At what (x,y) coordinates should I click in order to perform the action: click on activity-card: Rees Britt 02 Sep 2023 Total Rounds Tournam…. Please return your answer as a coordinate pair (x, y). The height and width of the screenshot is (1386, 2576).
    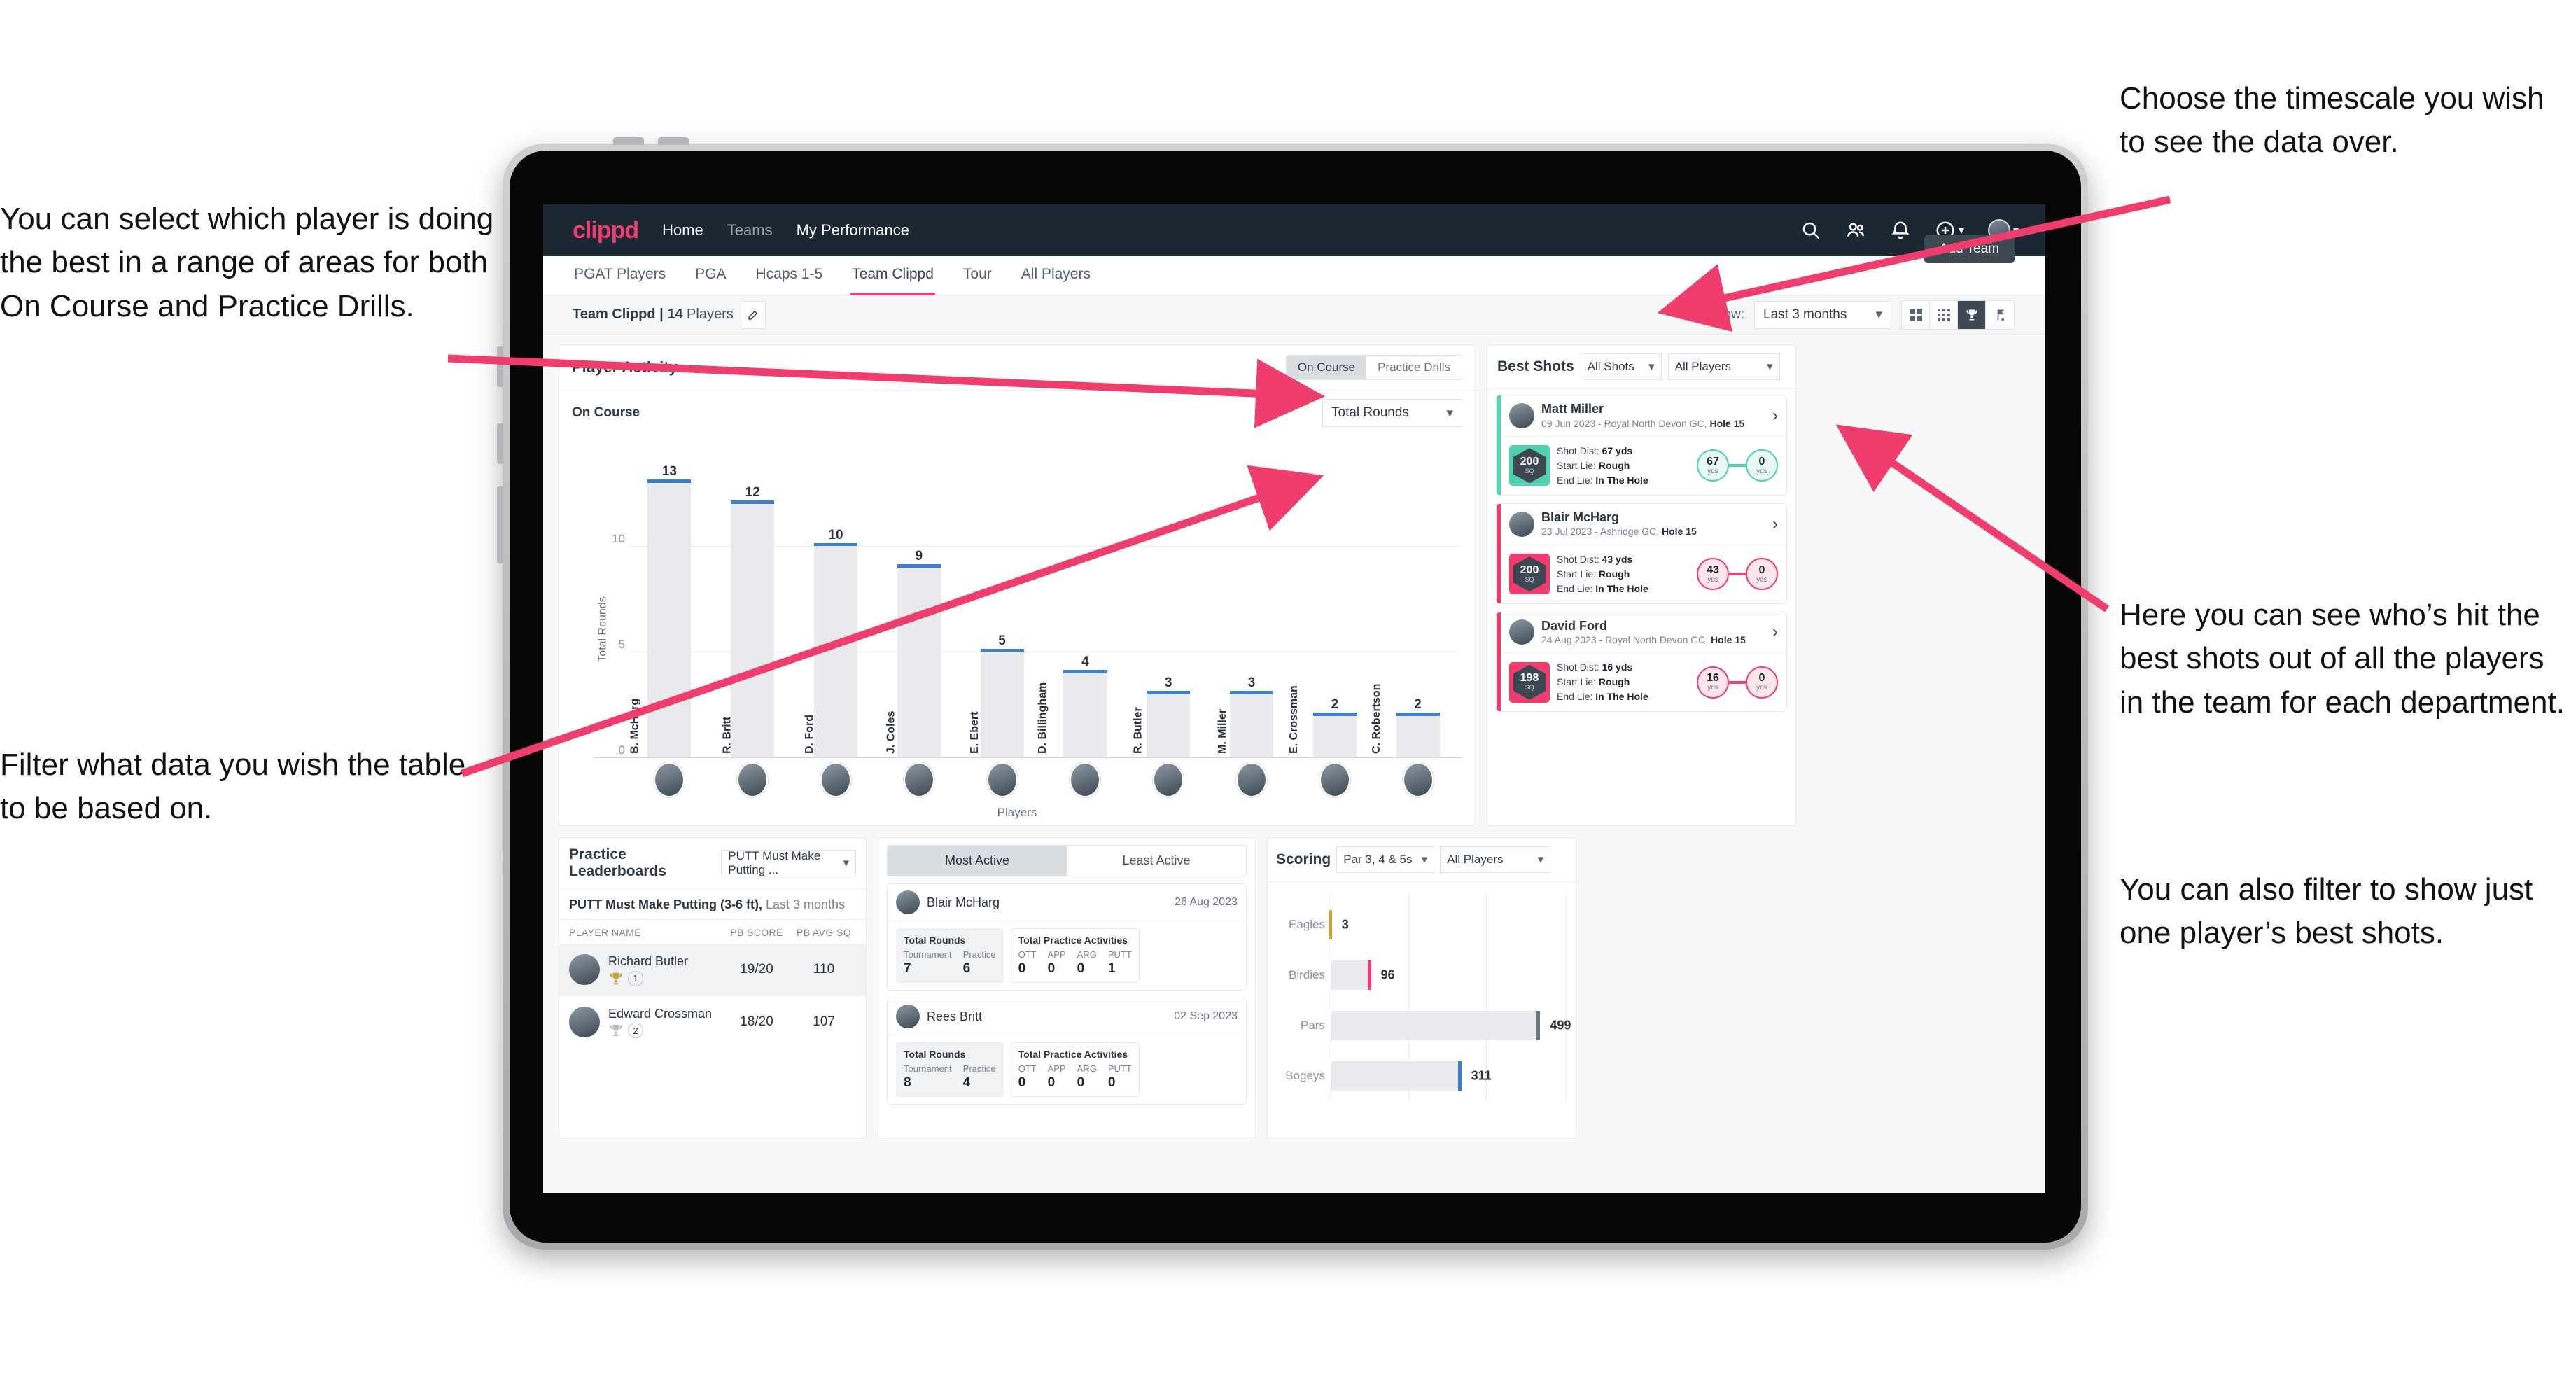
    Looking at the image, I should click on (1067, 1051).